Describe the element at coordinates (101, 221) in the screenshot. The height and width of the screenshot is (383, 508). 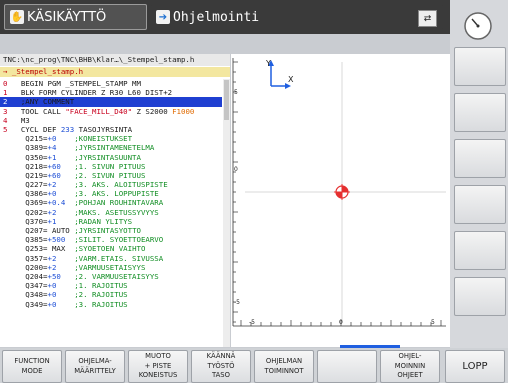
I see `line-token: ;RADAN YLITYS` at that location.